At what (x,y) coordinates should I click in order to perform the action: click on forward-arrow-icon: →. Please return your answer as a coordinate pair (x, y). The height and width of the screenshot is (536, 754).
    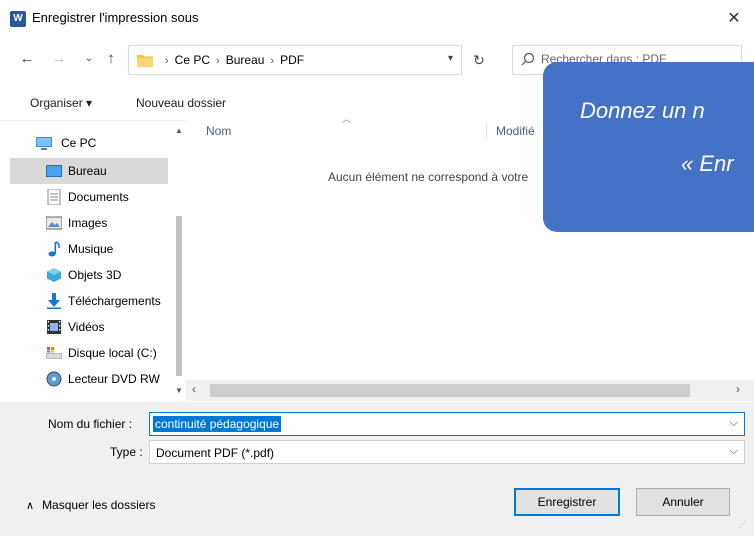
    Looking at the image, I should click on (59, 59).